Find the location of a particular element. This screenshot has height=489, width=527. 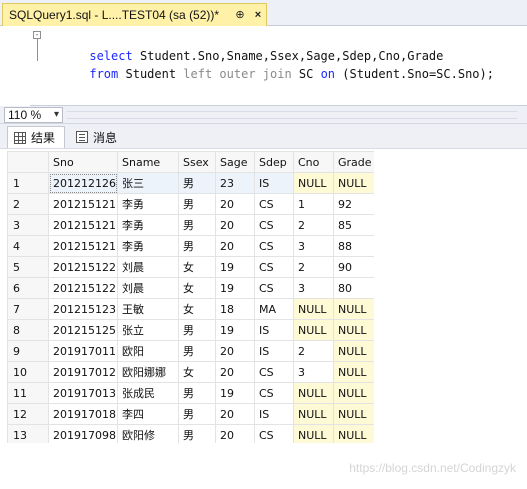

column-header-ssex: Ssex is located at coordinates (197, 162).